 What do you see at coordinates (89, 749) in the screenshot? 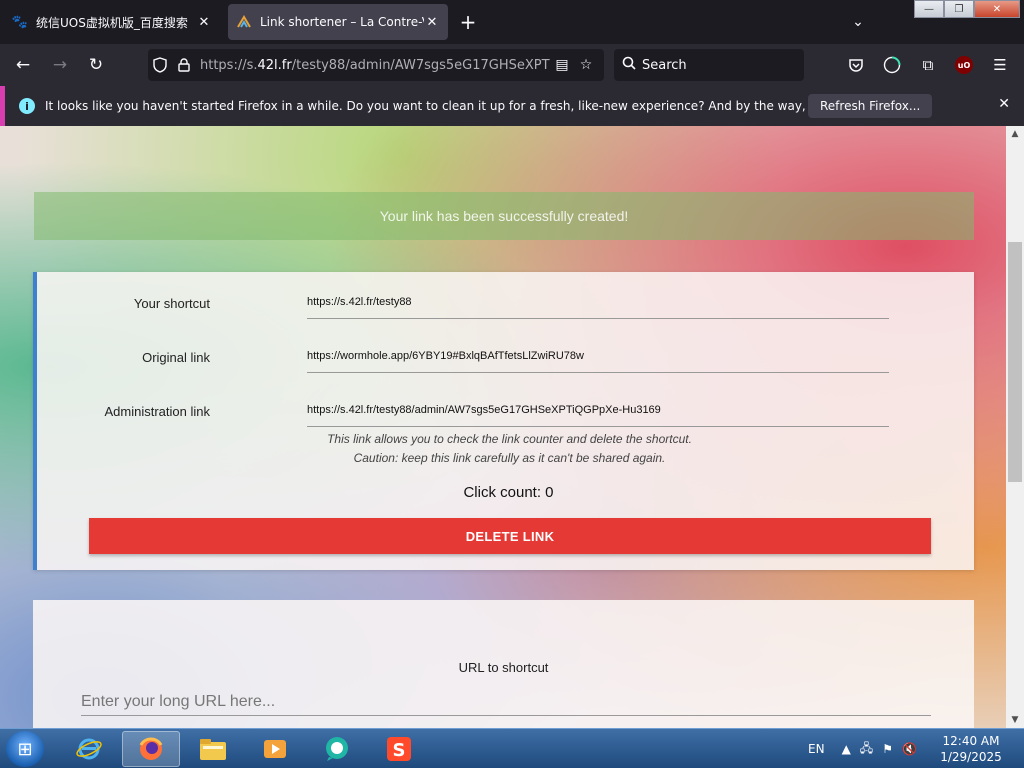
I see `internet-explorer-icon` at bounding box center [89, 749].